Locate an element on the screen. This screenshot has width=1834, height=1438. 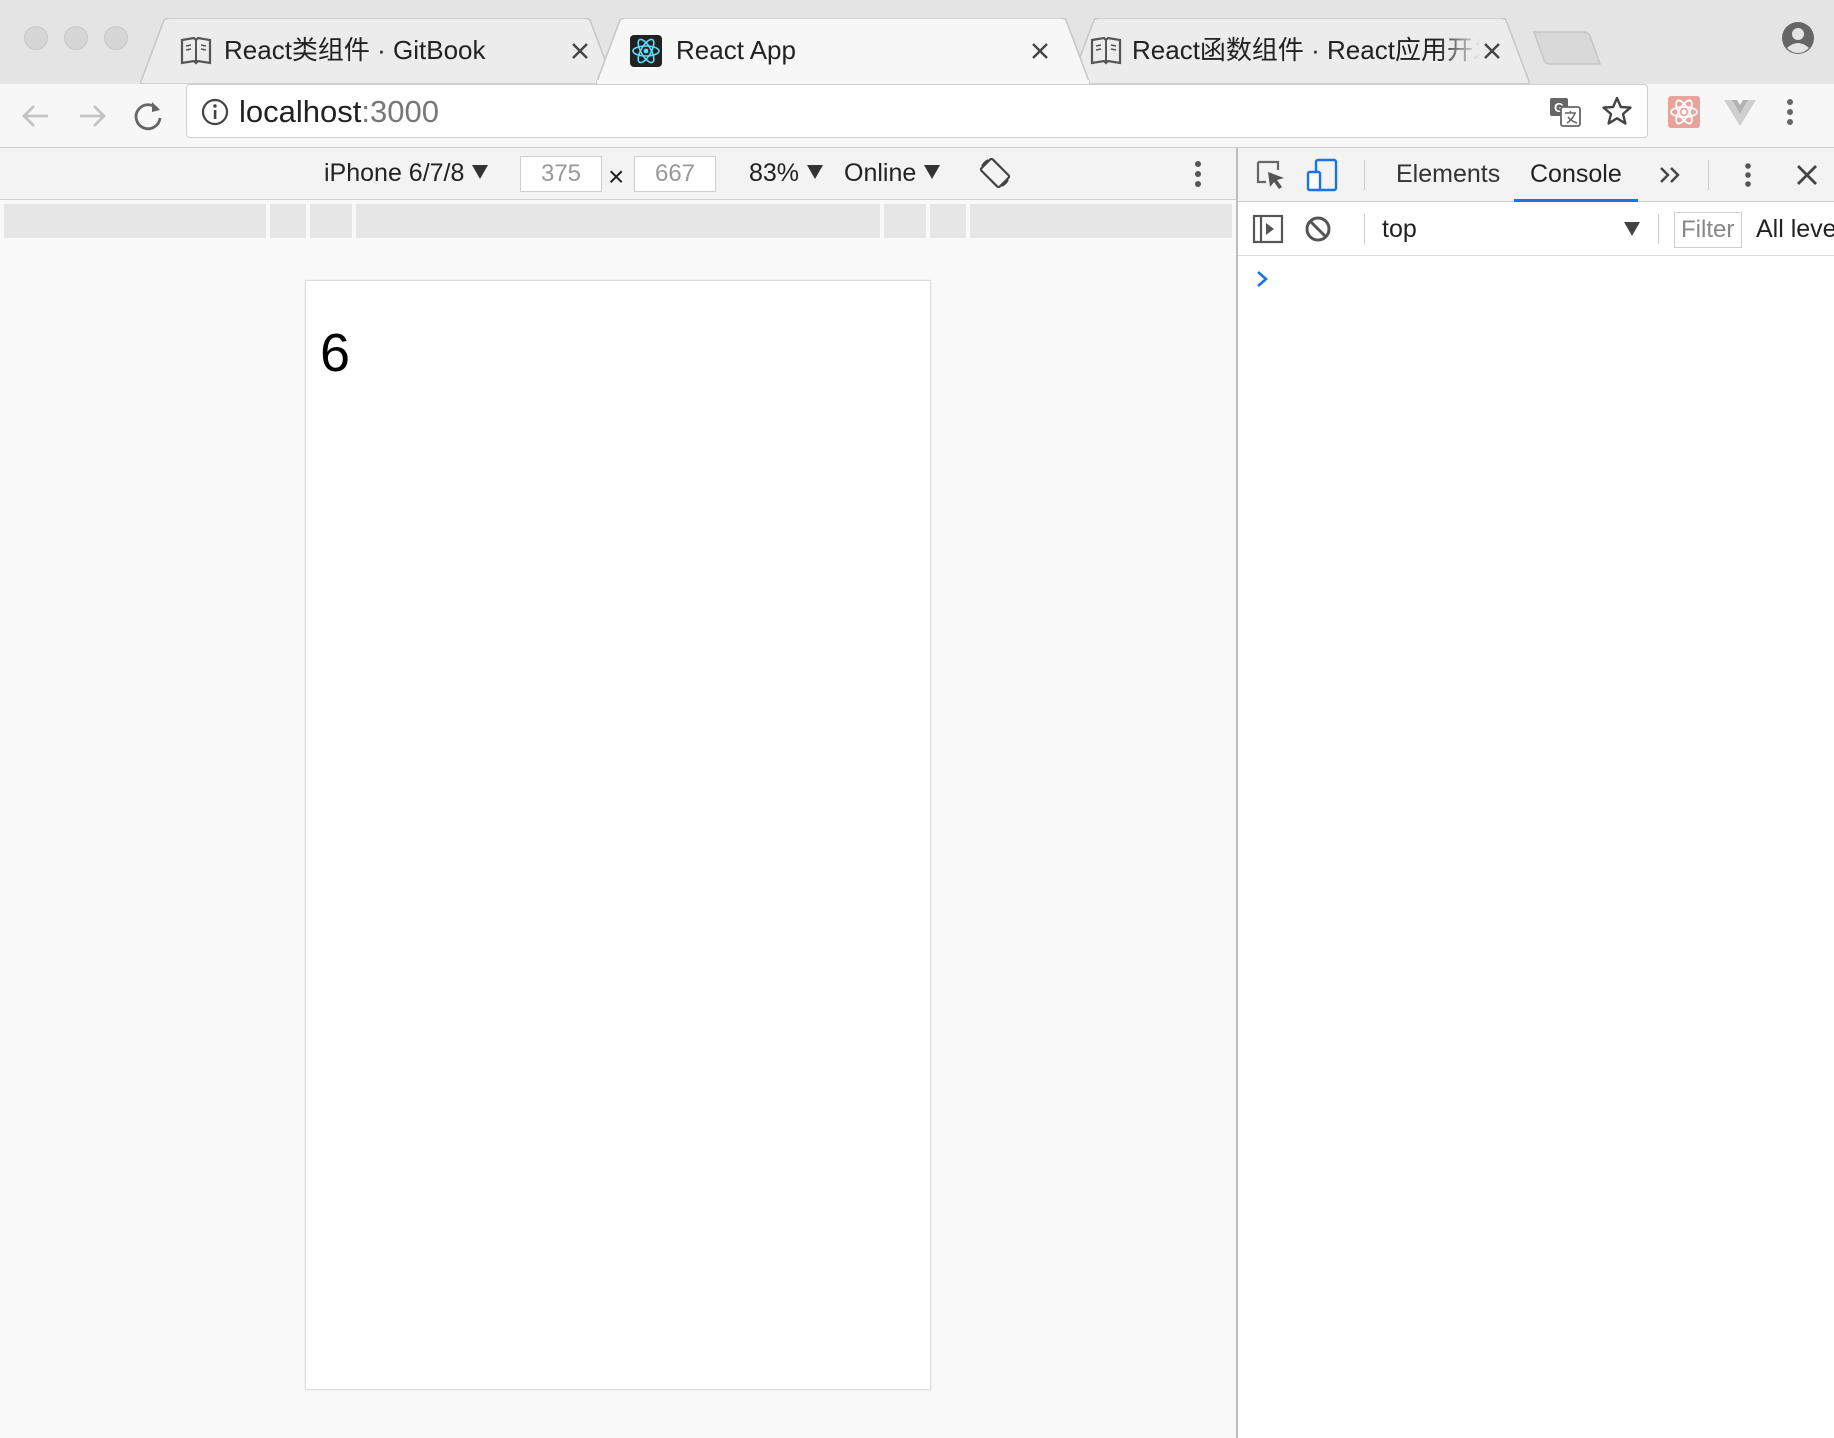
tab-title: React函数组件 · React应用开发 is located at coordinates (1306, 50).